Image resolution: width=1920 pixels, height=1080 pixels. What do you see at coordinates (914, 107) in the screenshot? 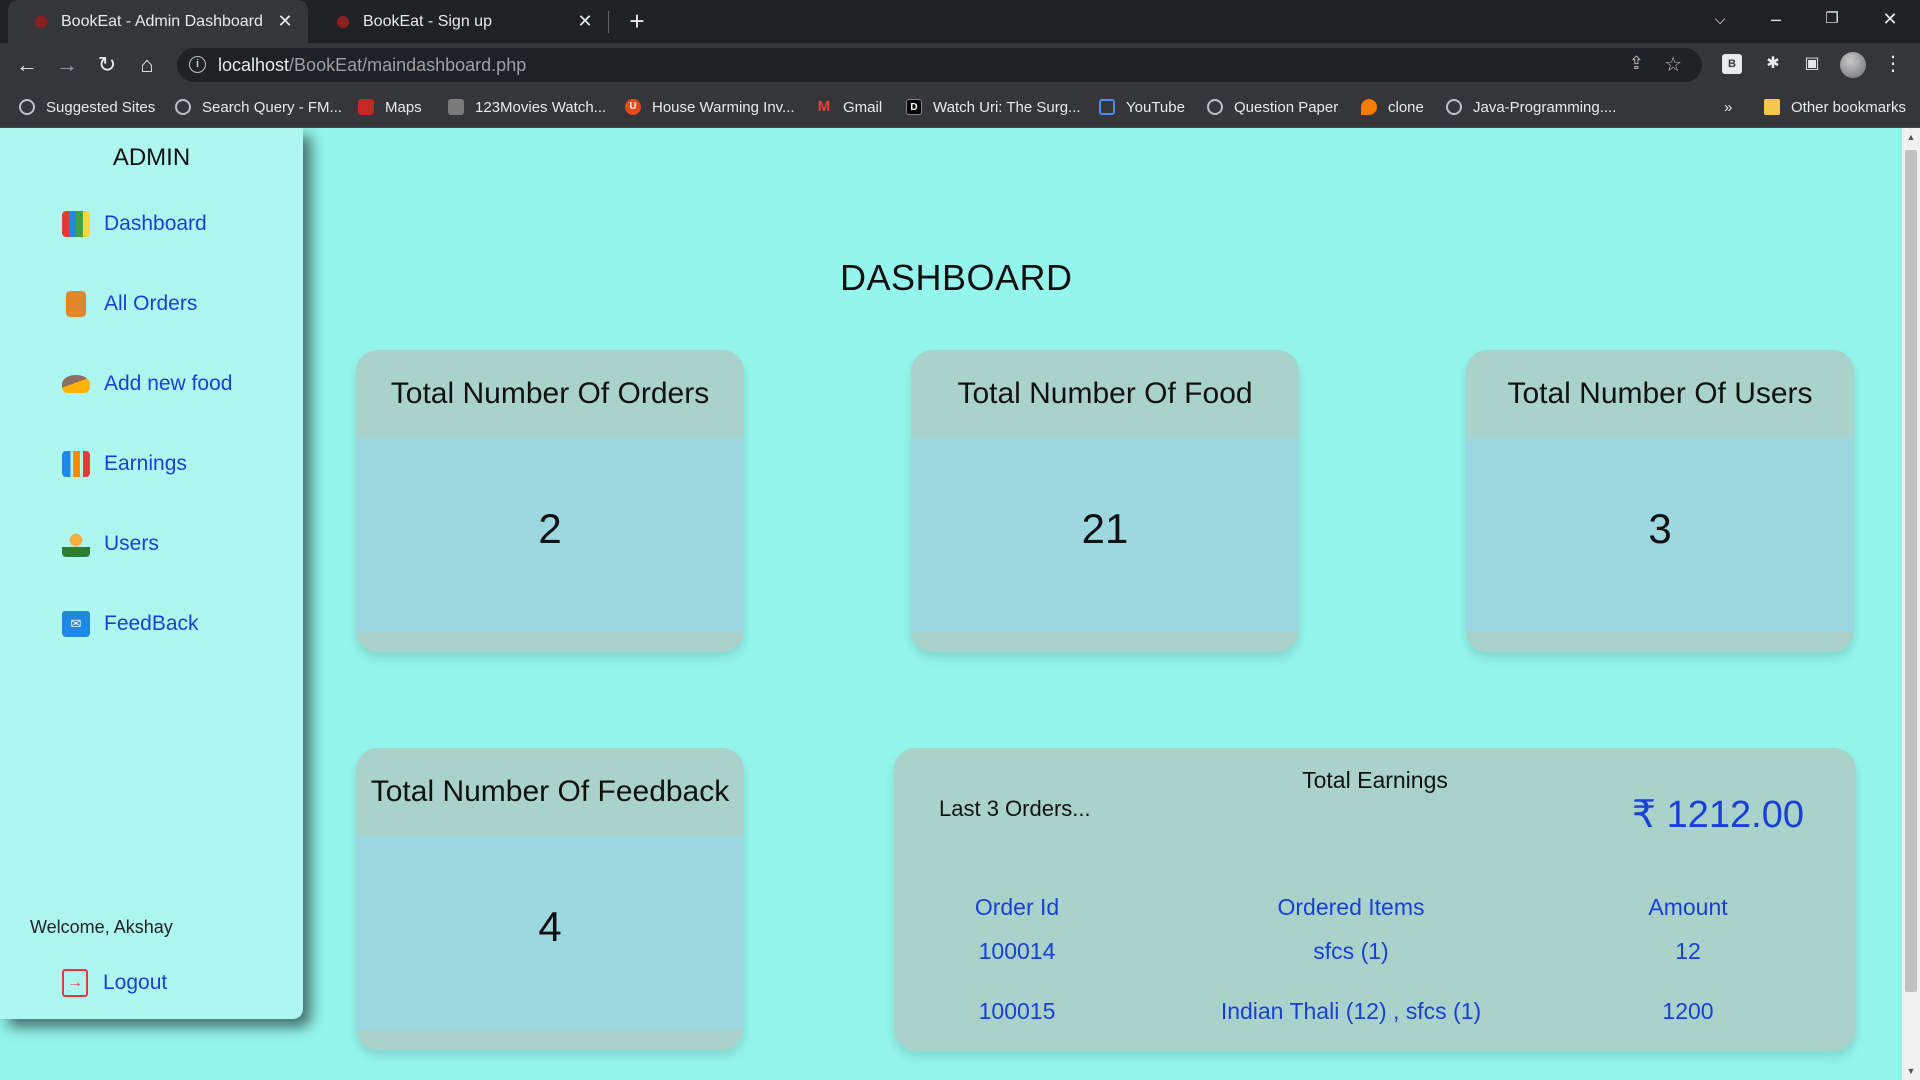
I see `d-icon: D` at bounding box center [914, 107].